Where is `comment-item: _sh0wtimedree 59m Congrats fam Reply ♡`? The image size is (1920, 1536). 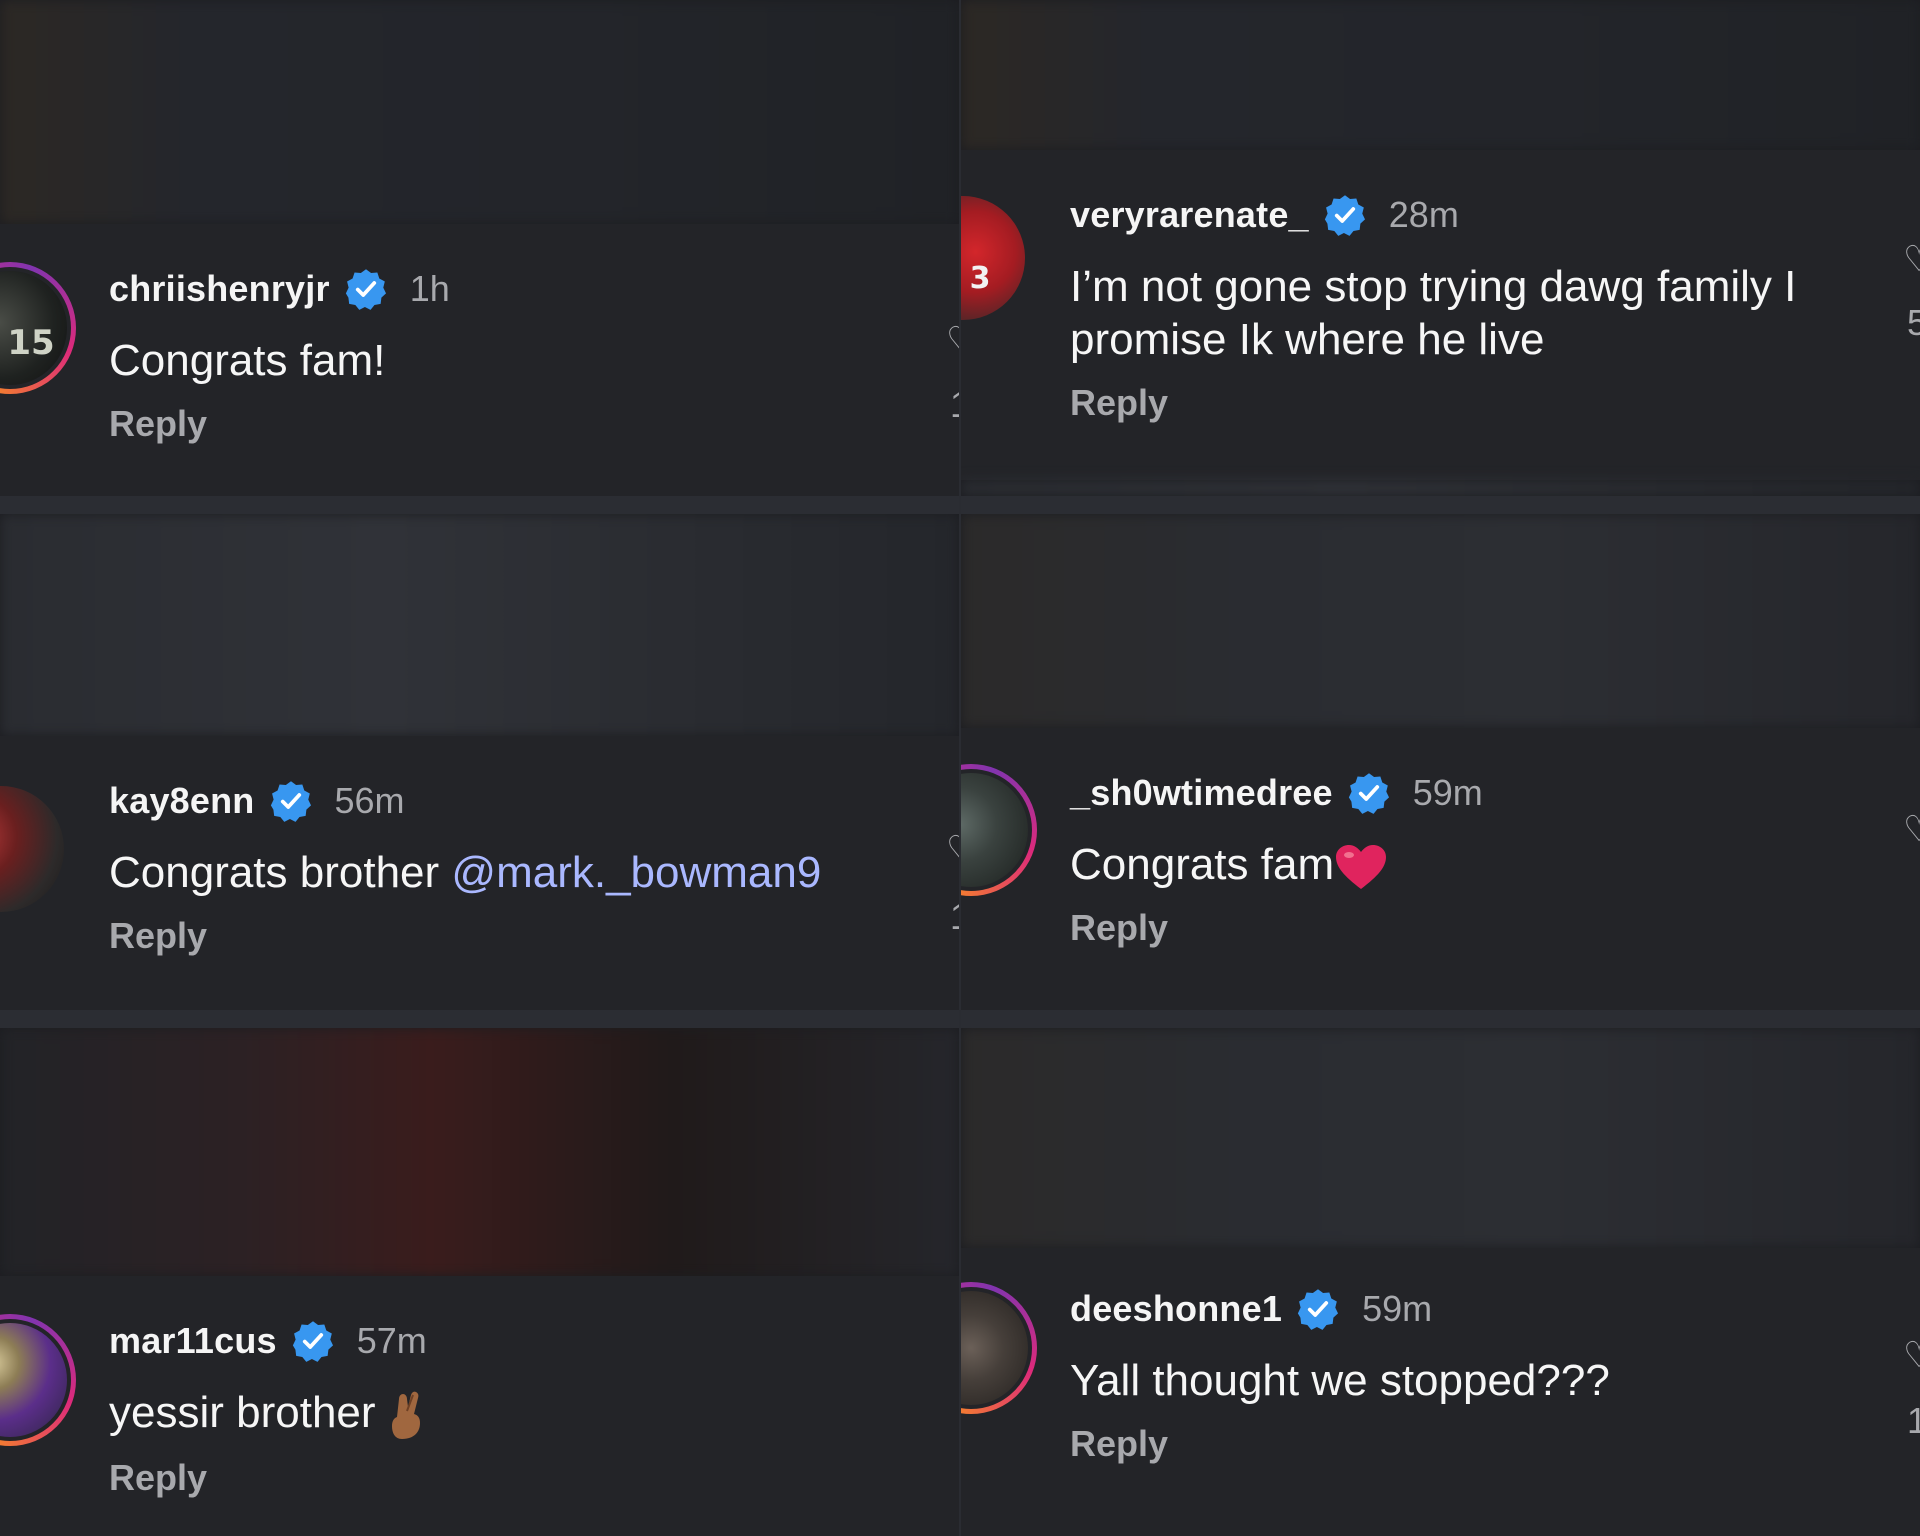
comment-item: _sh0wtimedree 59m Congrats fam Reply ♡ is located at coordinates (1440, 869).